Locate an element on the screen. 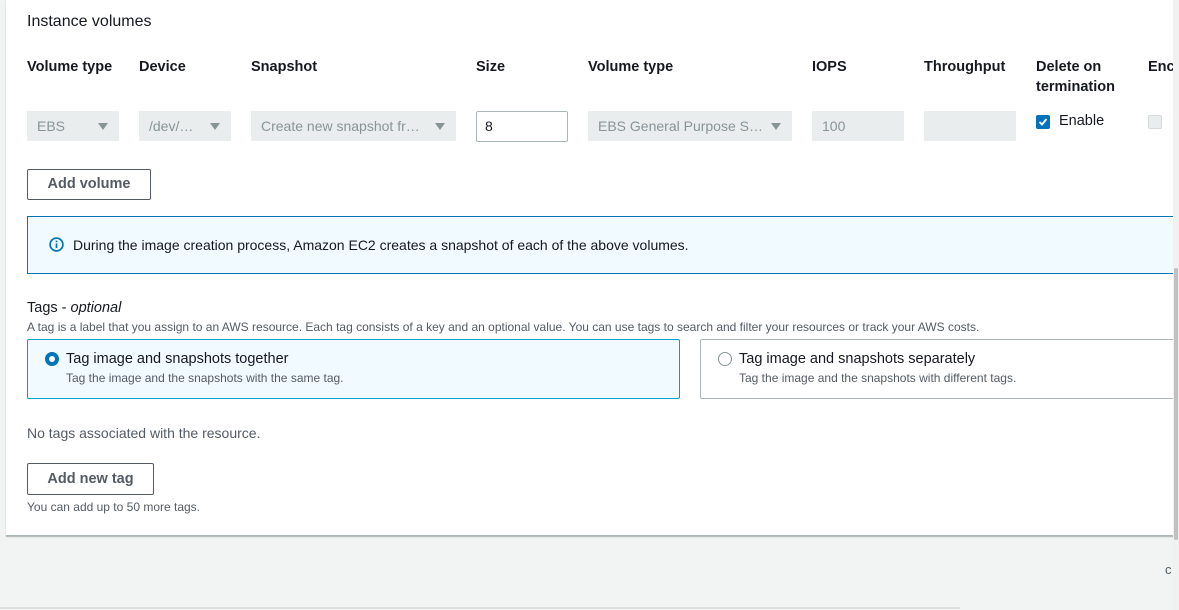 The width and height of the screenshot is (1179, 610). col-device: Device is located at coordinates (162, 67).